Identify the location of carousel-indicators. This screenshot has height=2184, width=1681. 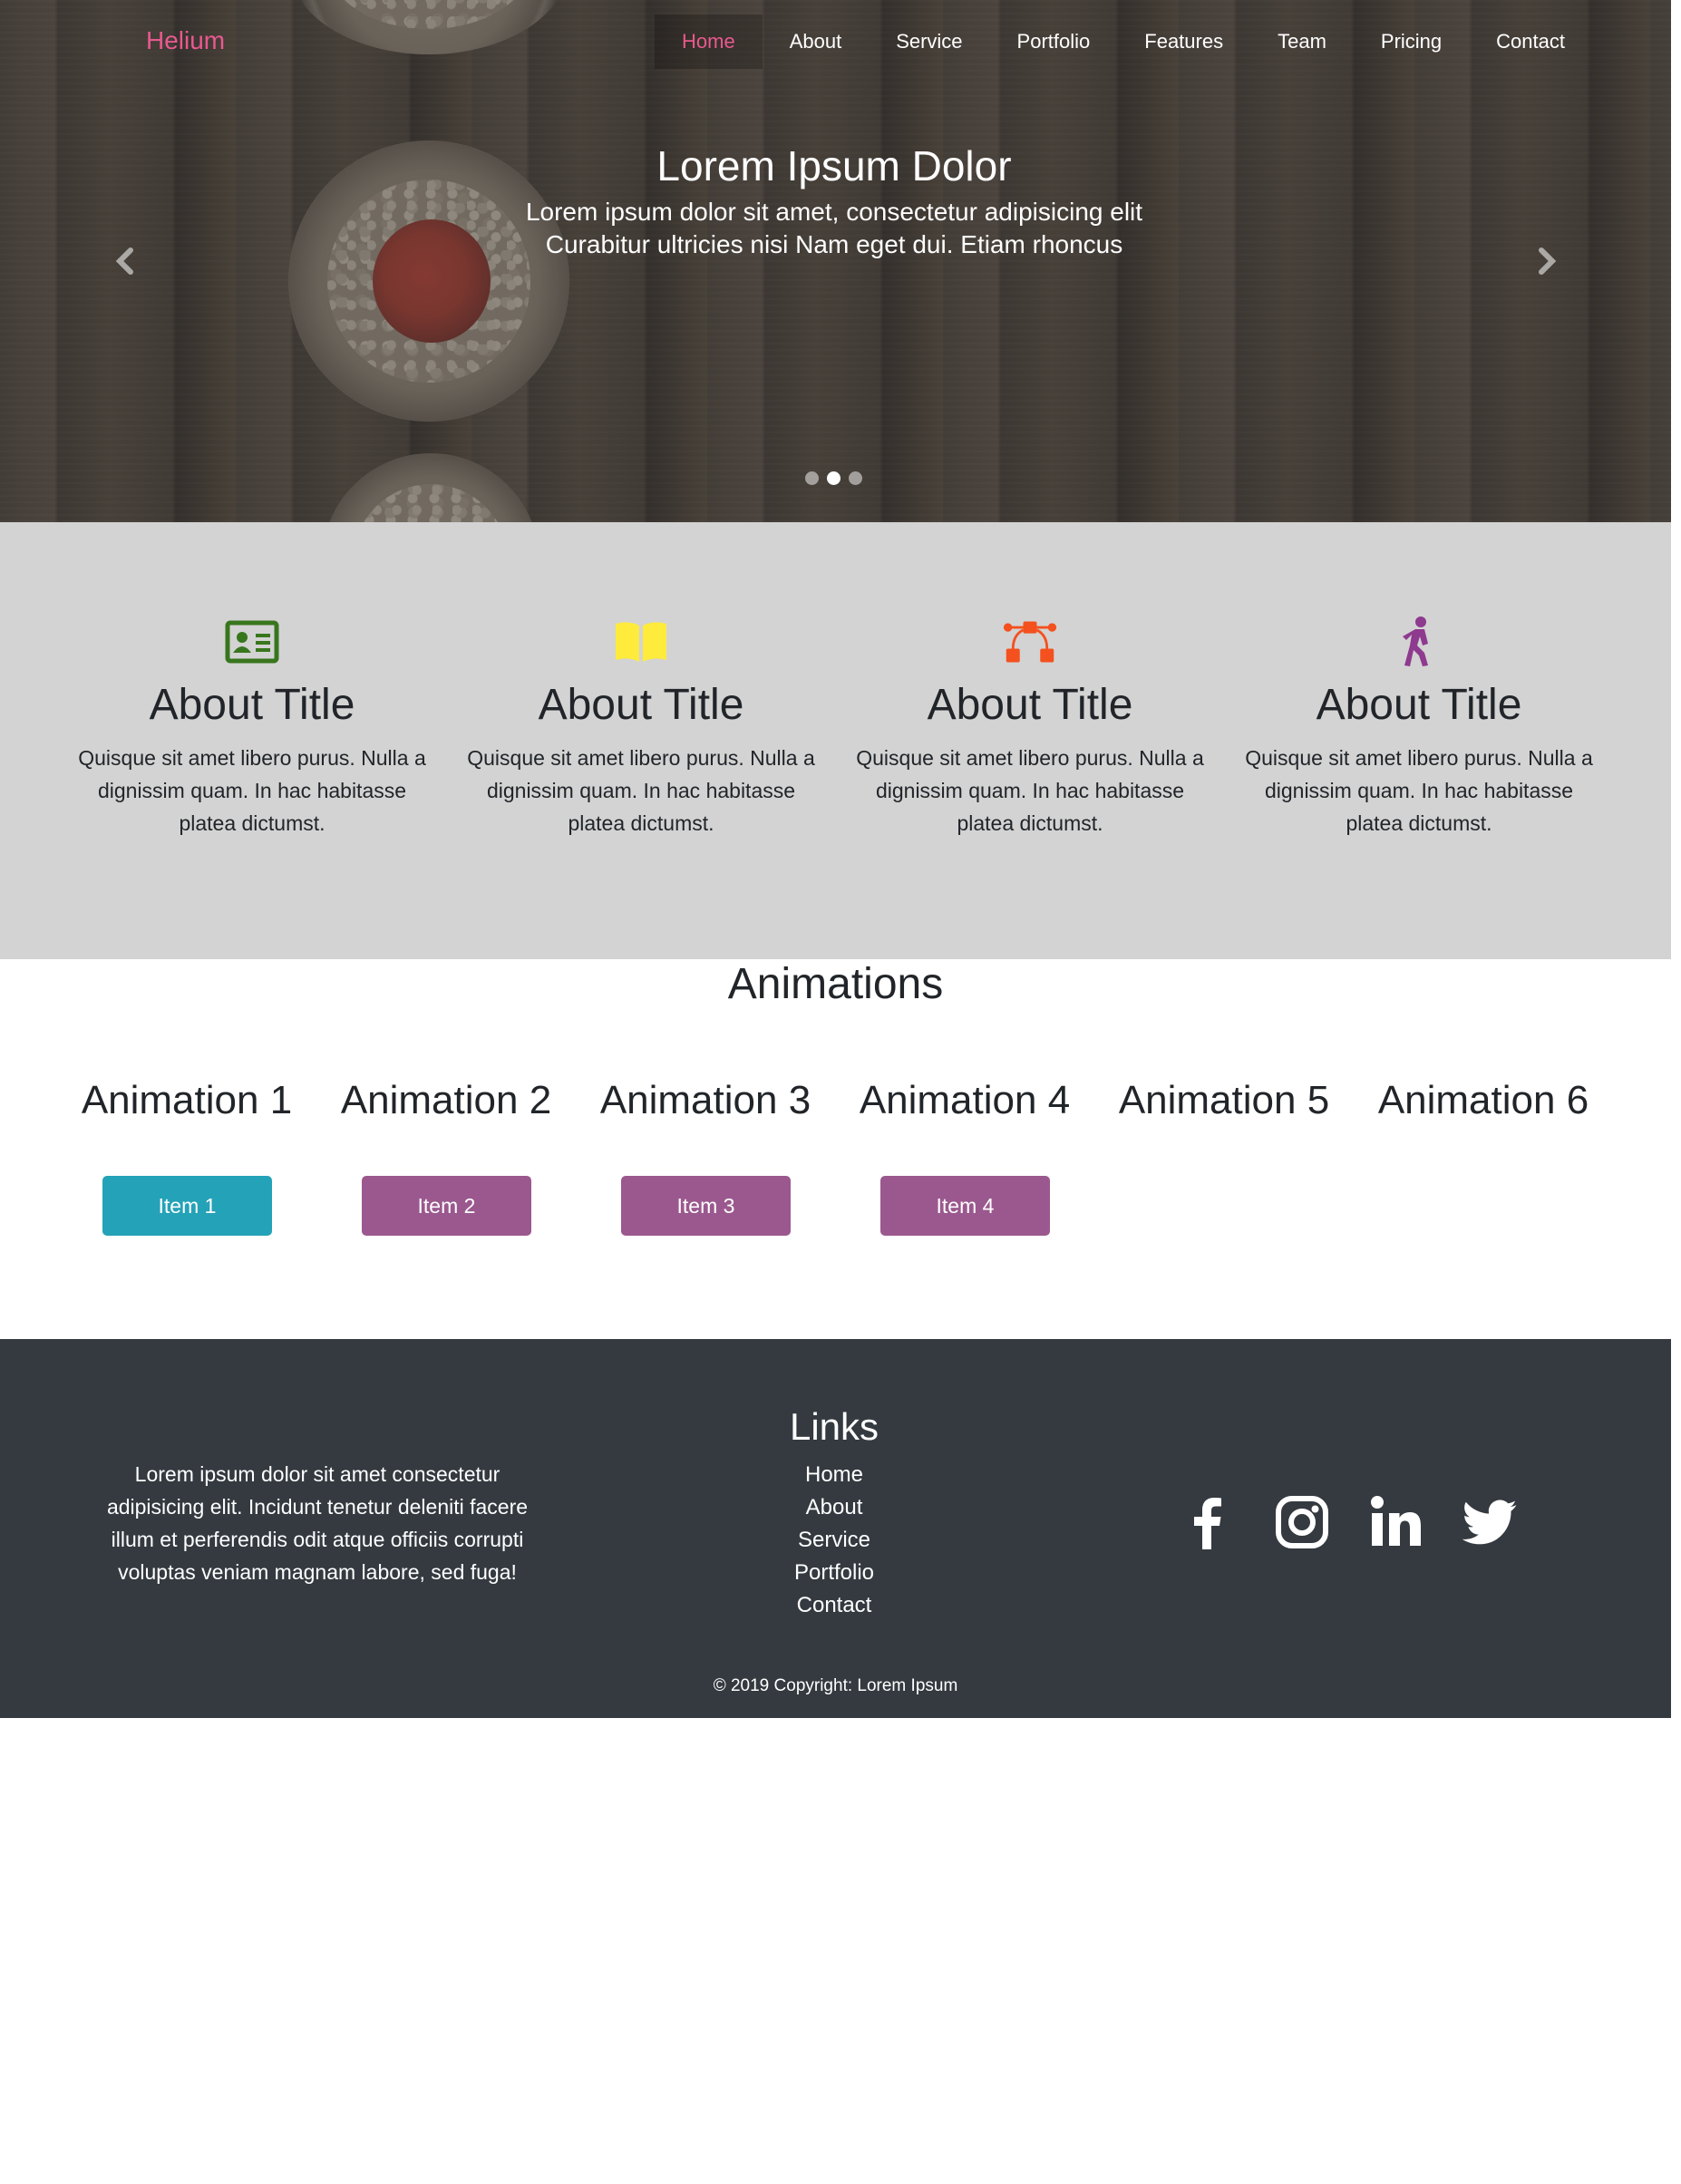
(833, 478).